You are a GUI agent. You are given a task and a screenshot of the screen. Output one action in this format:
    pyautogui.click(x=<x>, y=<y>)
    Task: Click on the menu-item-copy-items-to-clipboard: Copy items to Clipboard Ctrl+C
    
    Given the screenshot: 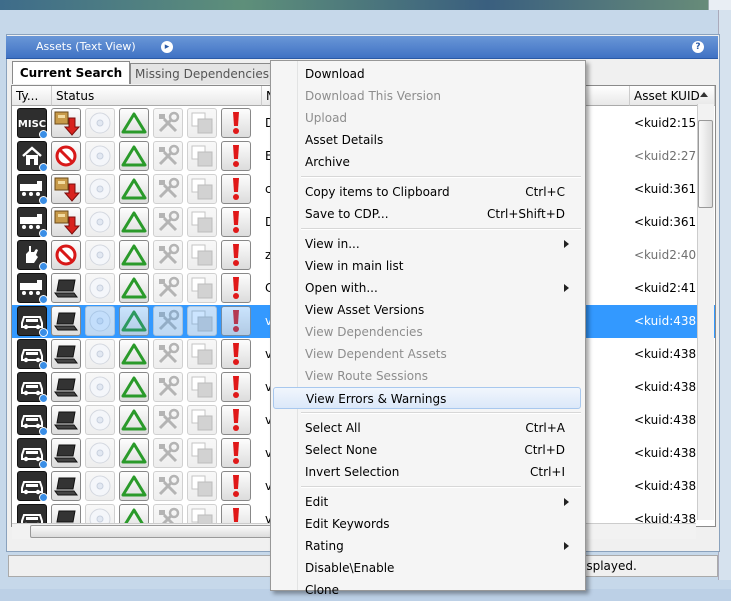 What is the action you would take?
    pyautogui.click(x=427, y=192)
    